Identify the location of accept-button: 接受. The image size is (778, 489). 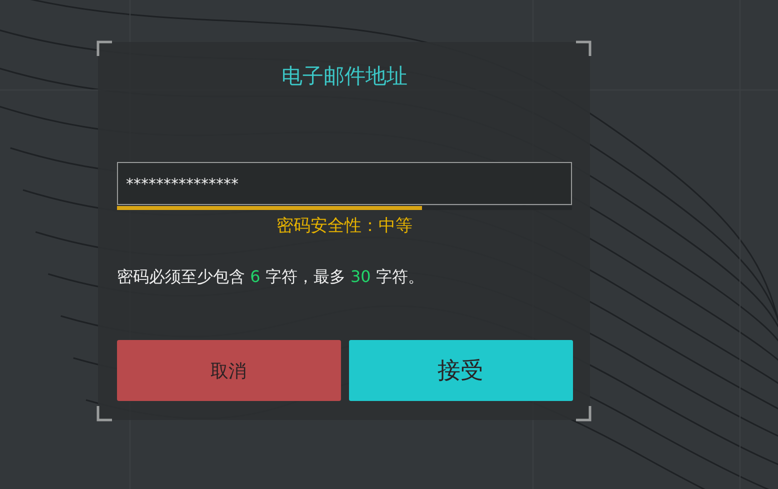
(460, 370).